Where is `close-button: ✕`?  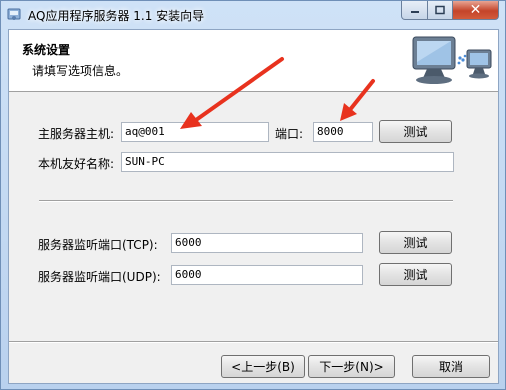 close-button: ✕ is located at coordinates (475, 10).